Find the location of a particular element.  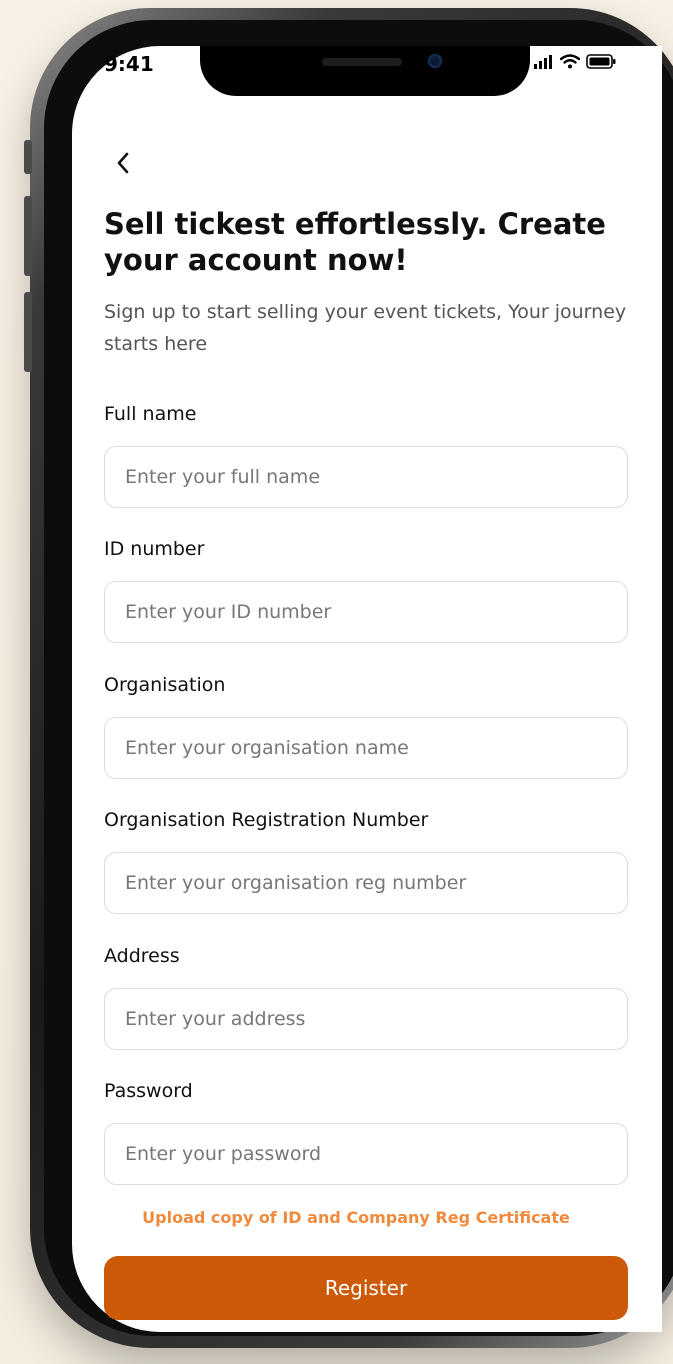

organisation-reg-number-label: Organisation Registration Number is located at coordinates (266, 820).